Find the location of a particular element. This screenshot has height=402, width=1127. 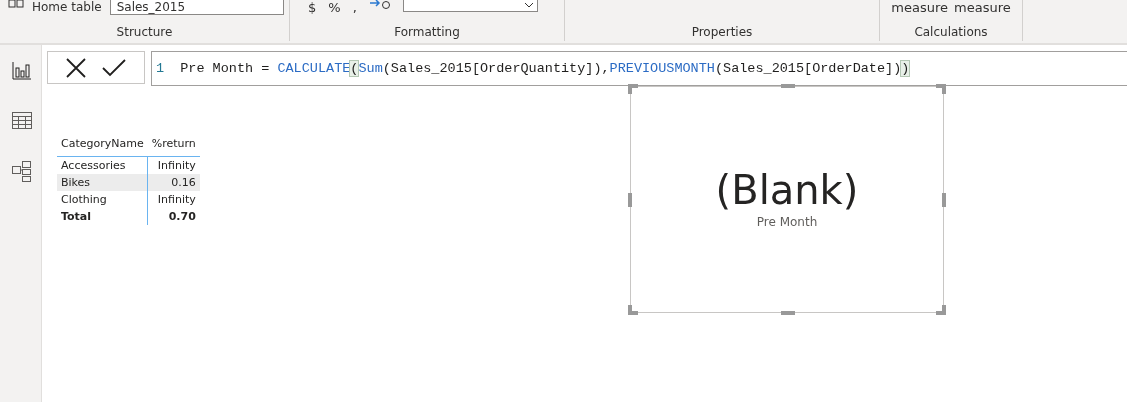

format-button: , is located at coordinates (354, 7).